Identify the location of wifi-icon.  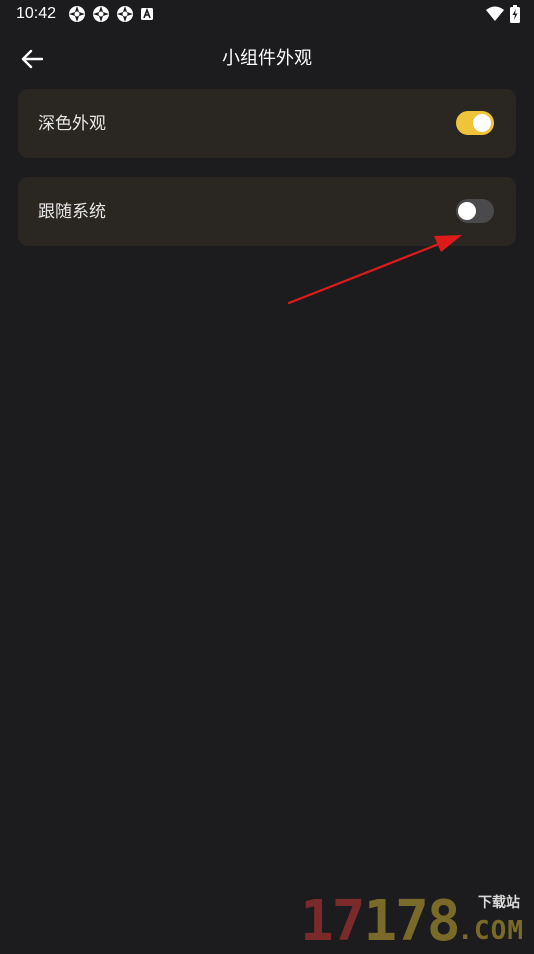
(495, 13).